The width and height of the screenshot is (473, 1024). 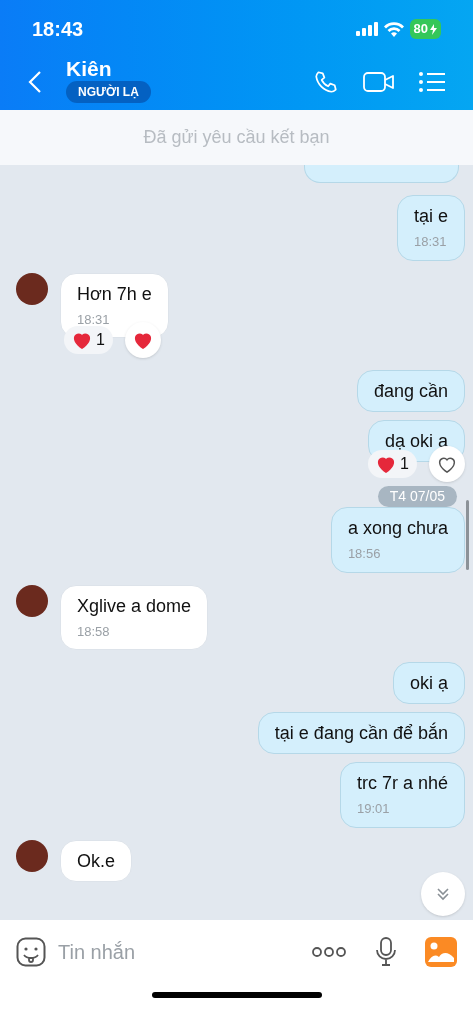 I want to click on message-bubble: trc 7r a nhé 19:01, so click(x=402, y=795).